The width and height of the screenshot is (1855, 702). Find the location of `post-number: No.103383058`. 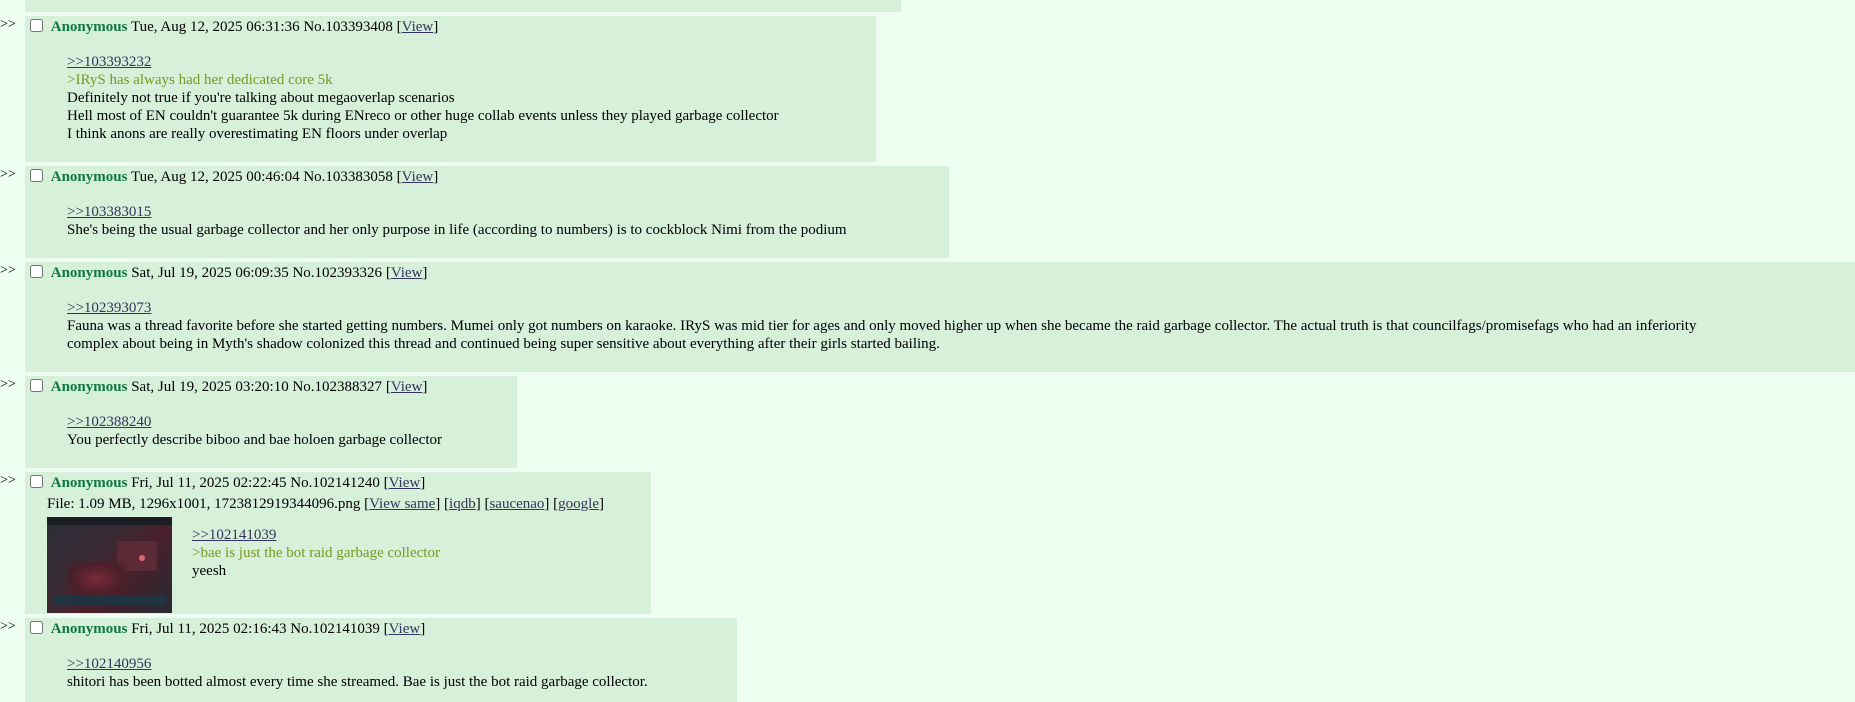

post-number: No.103383058 is located at coordinates (348, 177).